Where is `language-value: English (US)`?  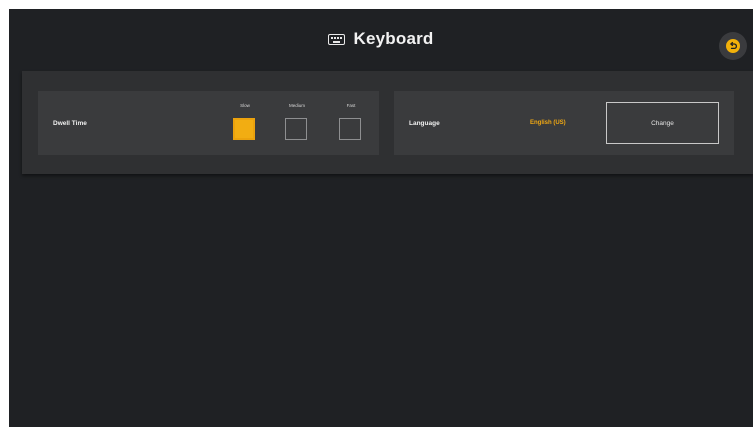
language-value: English (US) is located at coordinates (548, 123).